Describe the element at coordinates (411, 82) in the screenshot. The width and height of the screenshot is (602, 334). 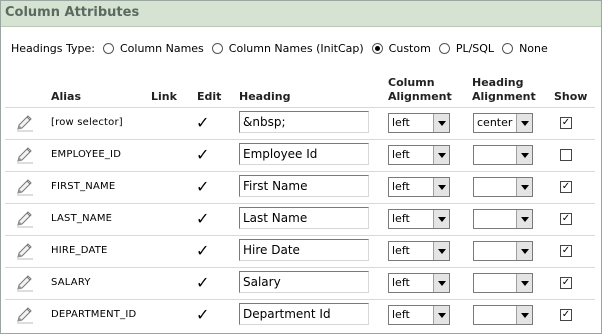
I see `column-header-column-alignment-line1: Column` at that location.